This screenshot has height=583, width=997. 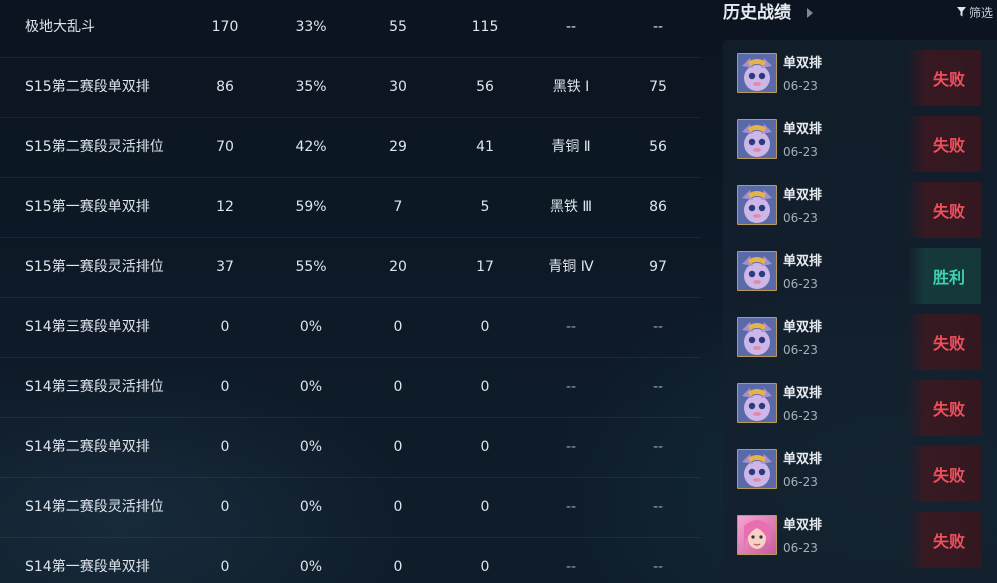 I want to click on queue-name: S15第一赛段单双排, so click(x=87, y=207).